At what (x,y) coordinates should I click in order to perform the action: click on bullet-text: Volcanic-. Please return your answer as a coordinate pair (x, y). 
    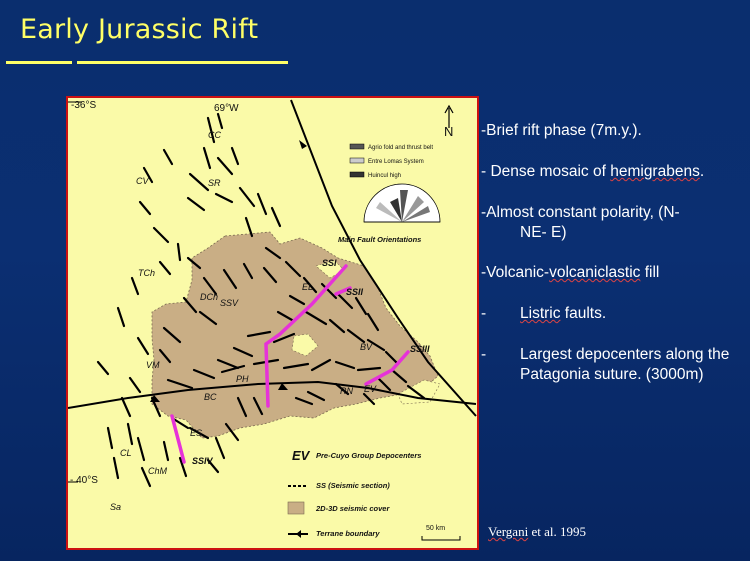
    Looking at the image, I should click on (518, 272).